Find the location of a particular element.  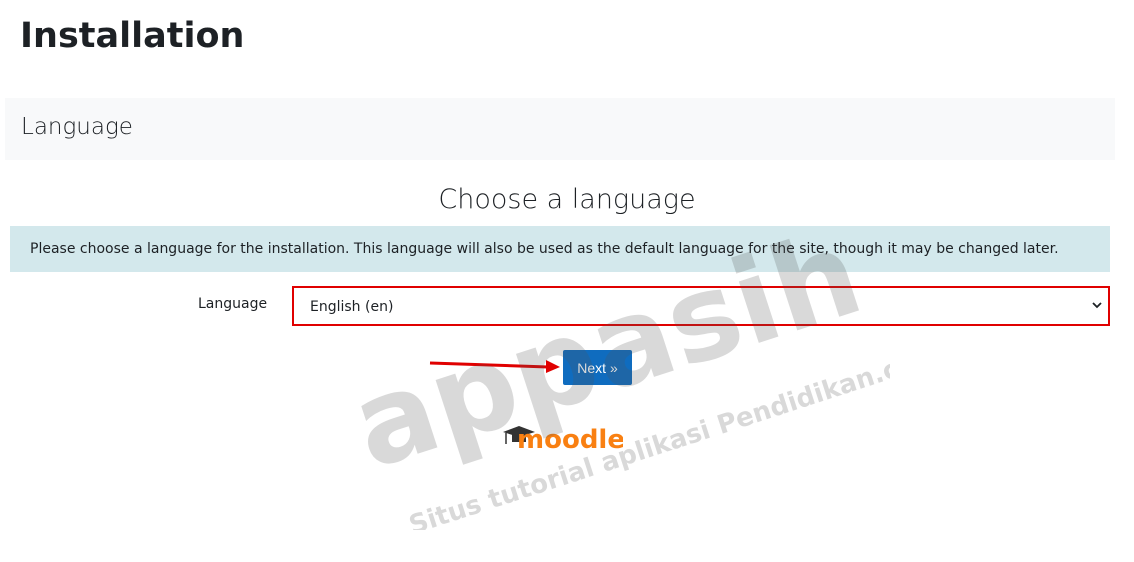

red-arrow-annotation is located at coordinates (494, 366).